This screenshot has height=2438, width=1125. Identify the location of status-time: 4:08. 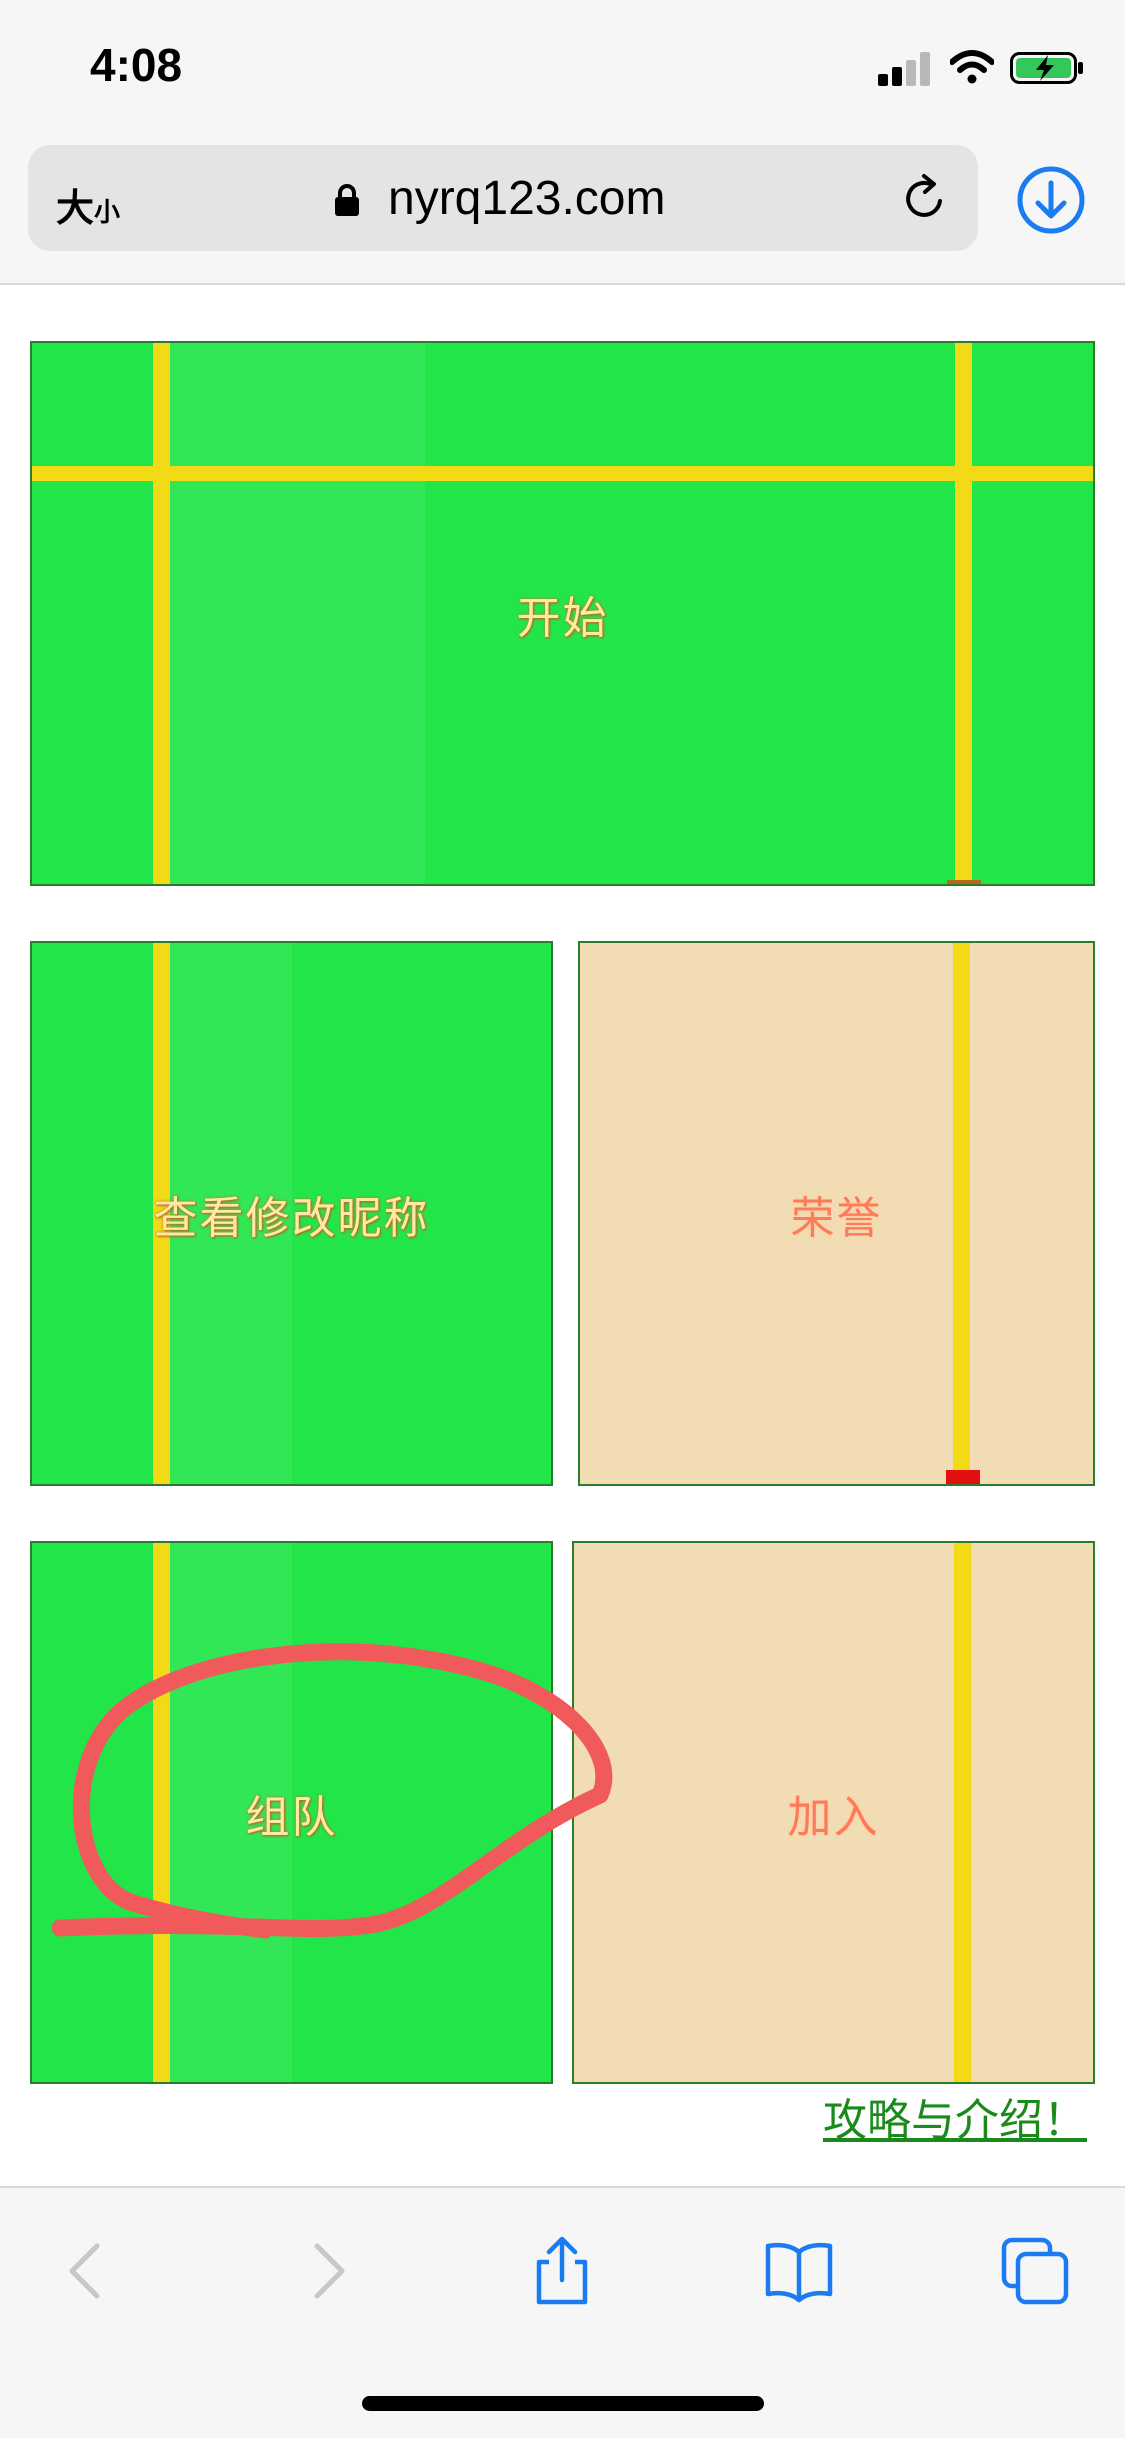
(136, 65).